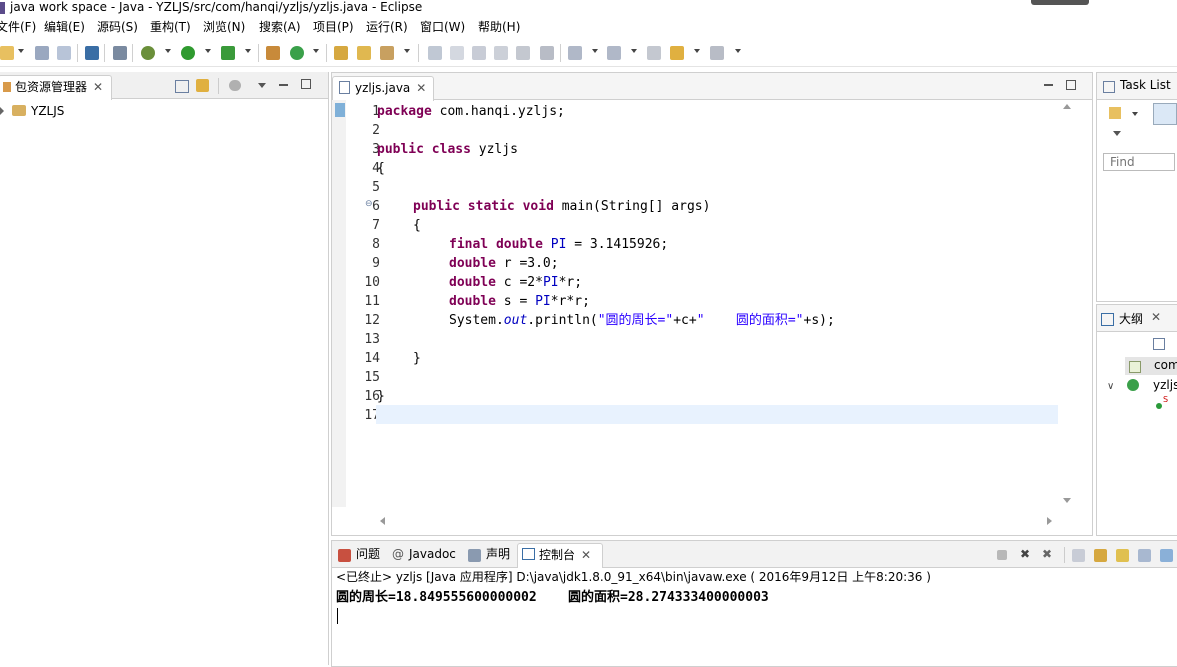 The height and width of the screenshot is (667, 1177). What do you see at coordinates (697, 51) in the screenshot?
I see `back-dropdown-icon` at bounding box center [697, 51].